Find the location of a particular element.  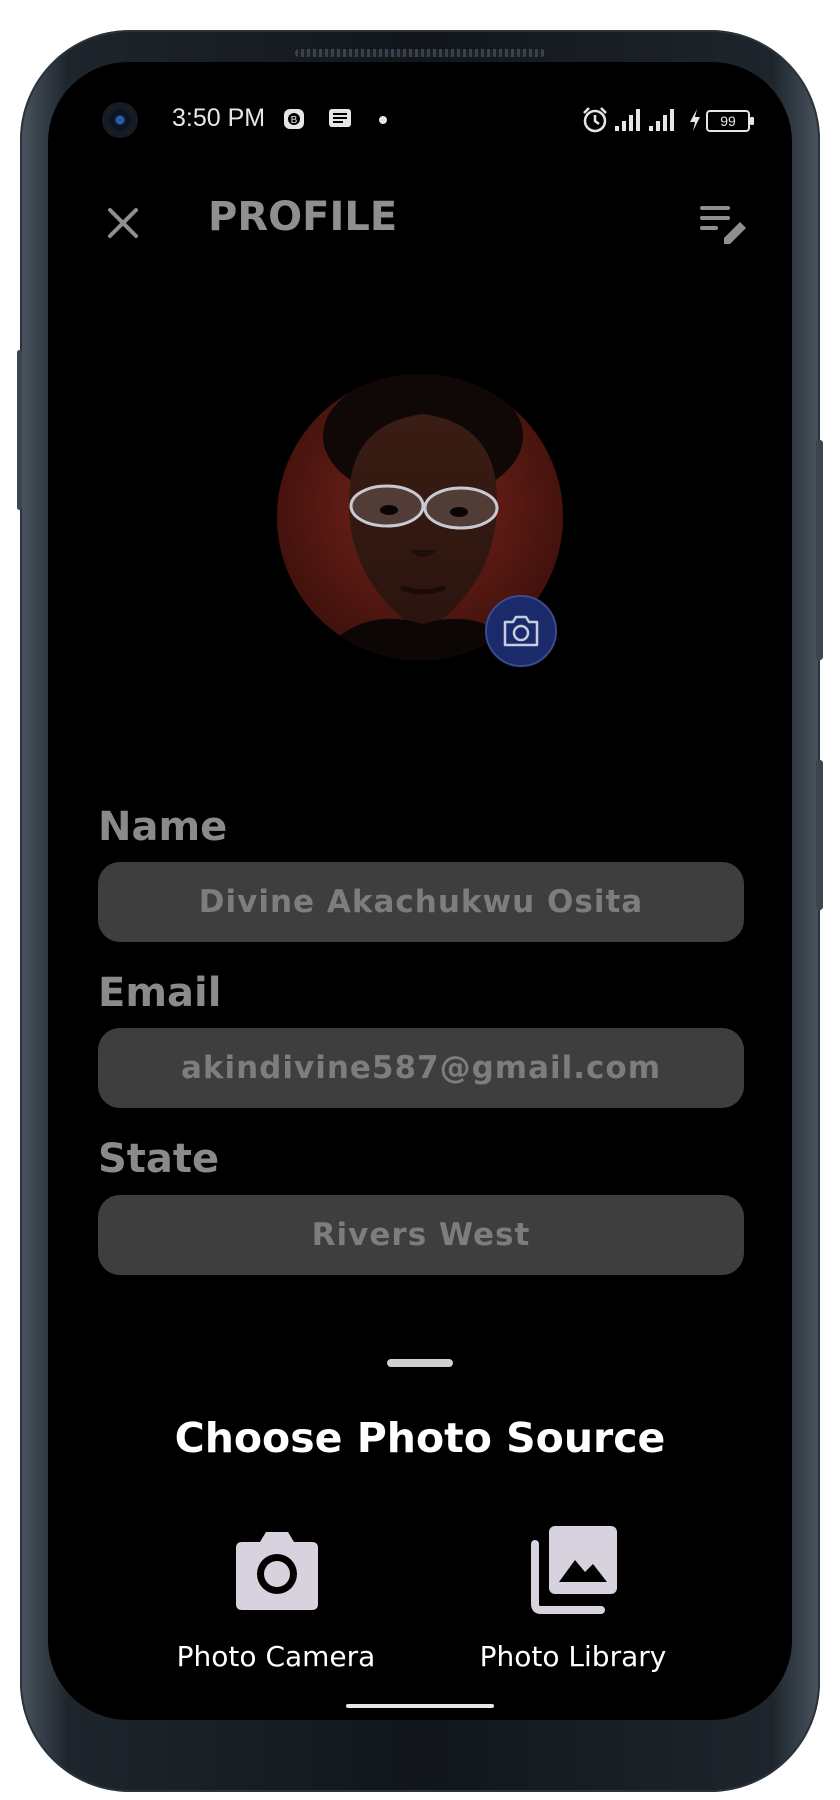

edit-list-icon is located at coordinates (723, 225).